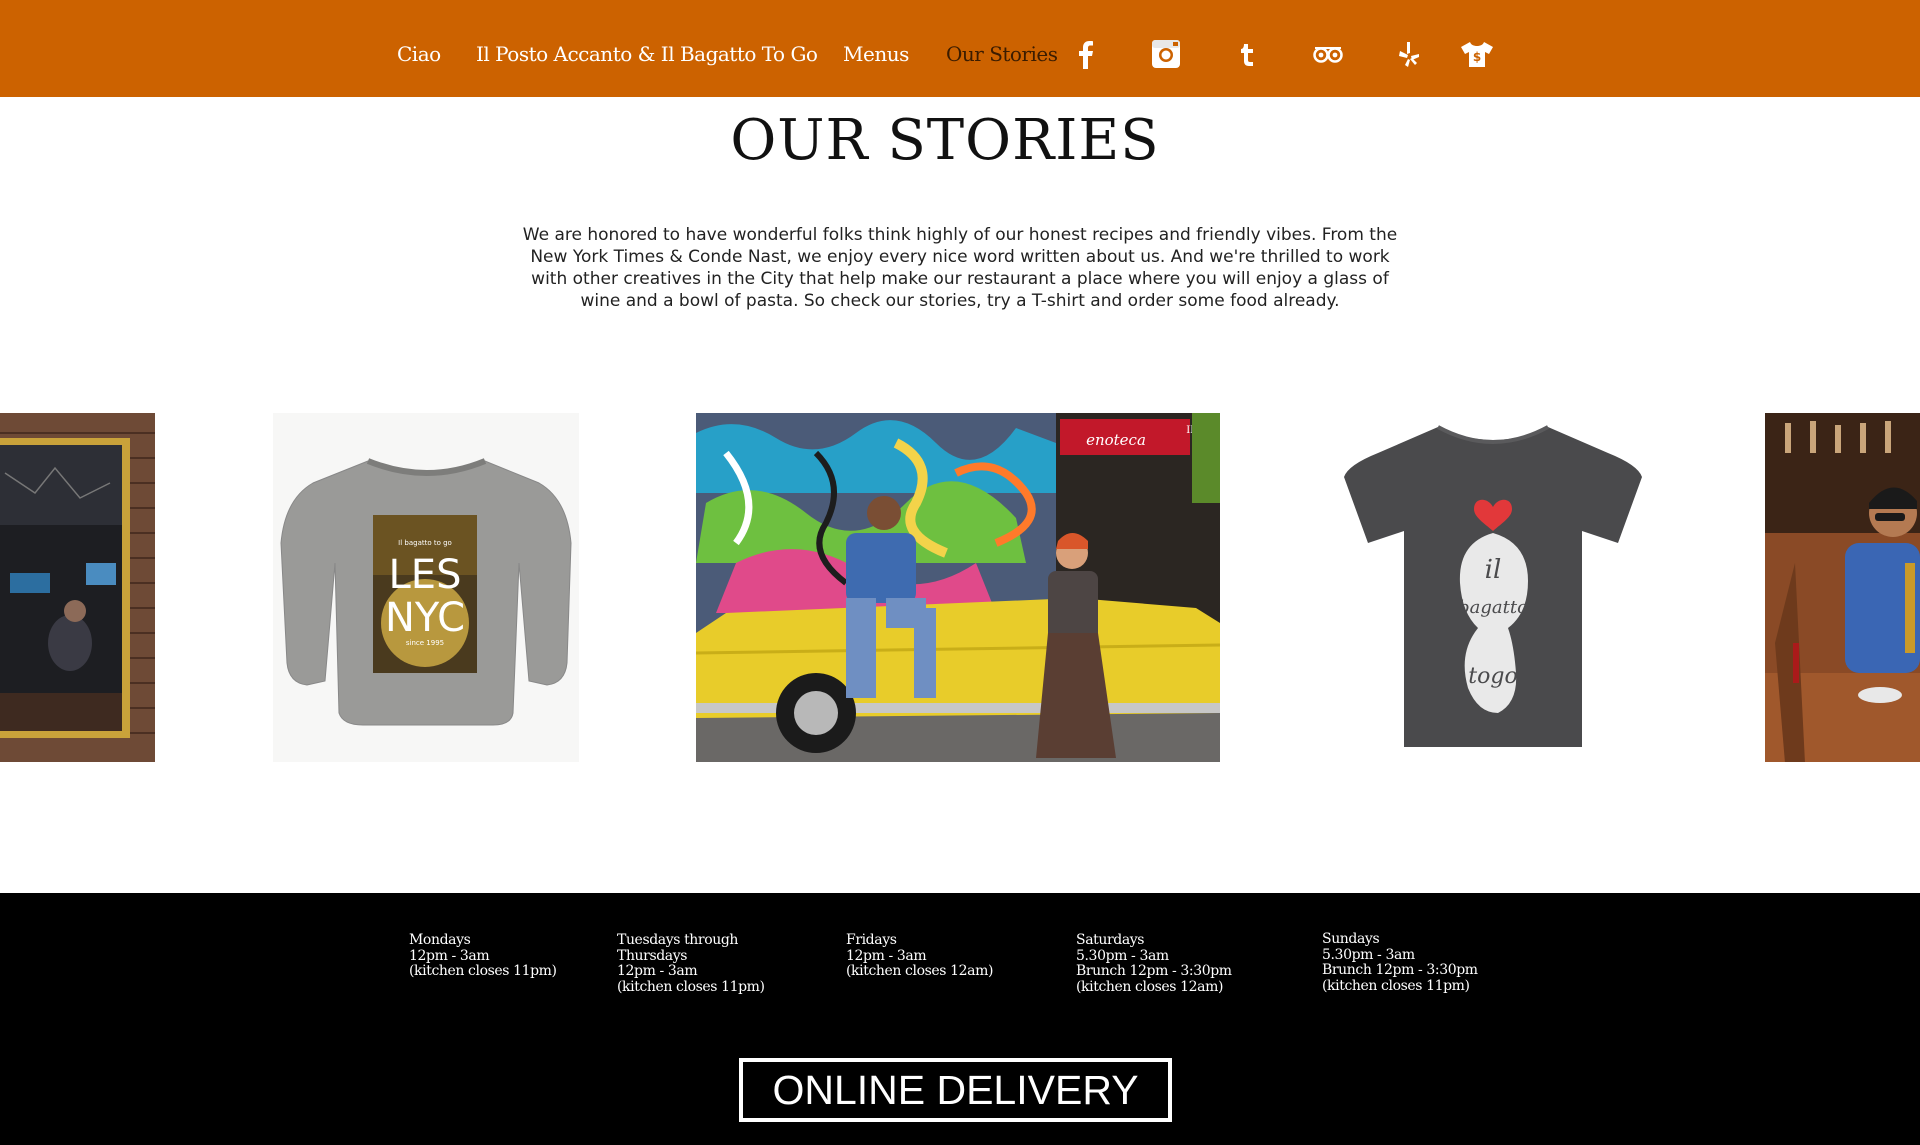  I want to click on hours-fridays: Fridays 12pm - 3am (kitchen closes 12am), so click(920, 956).